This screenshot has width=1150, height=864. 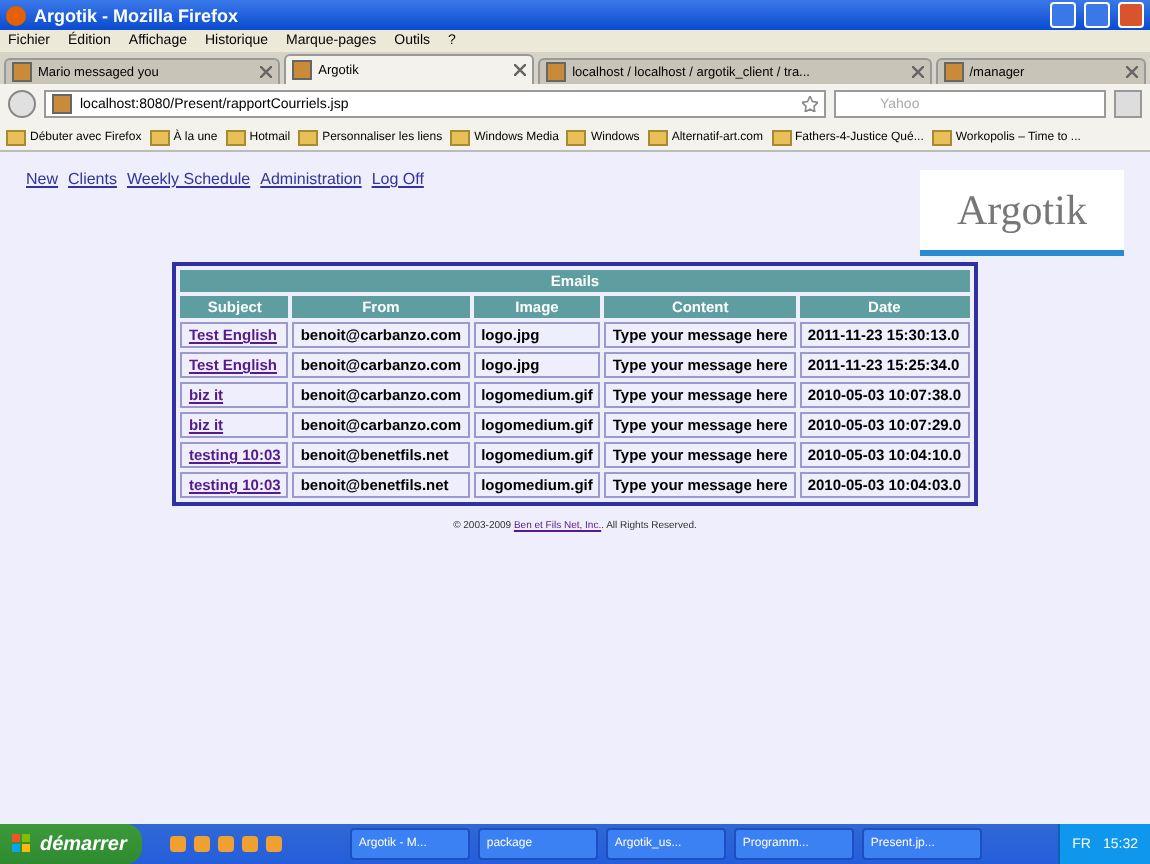 What do you see at coordinates (397, 179) in the screenshot?
I see `nav-link: Log Off` at bounding box center [397, 179].